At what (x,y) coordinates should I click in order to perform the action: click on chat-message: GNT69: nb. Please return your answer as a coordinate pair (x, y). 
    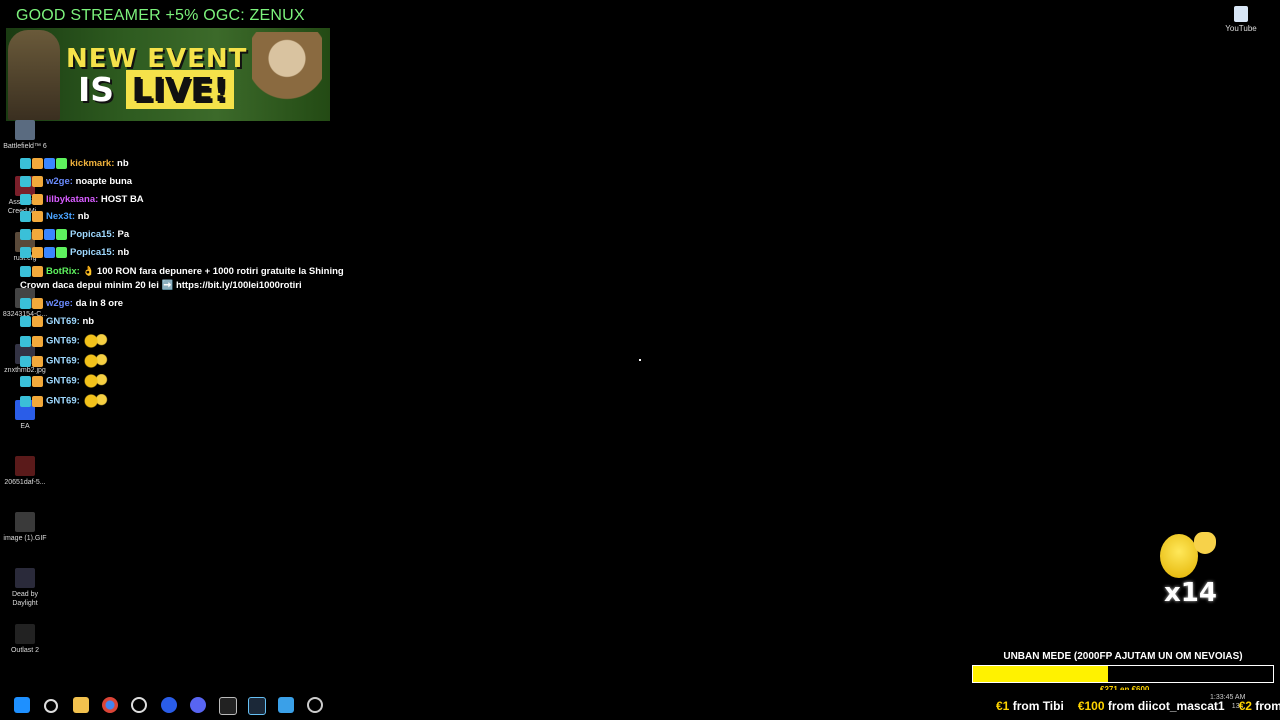
    Looking at the image, I should click on (57, 321).